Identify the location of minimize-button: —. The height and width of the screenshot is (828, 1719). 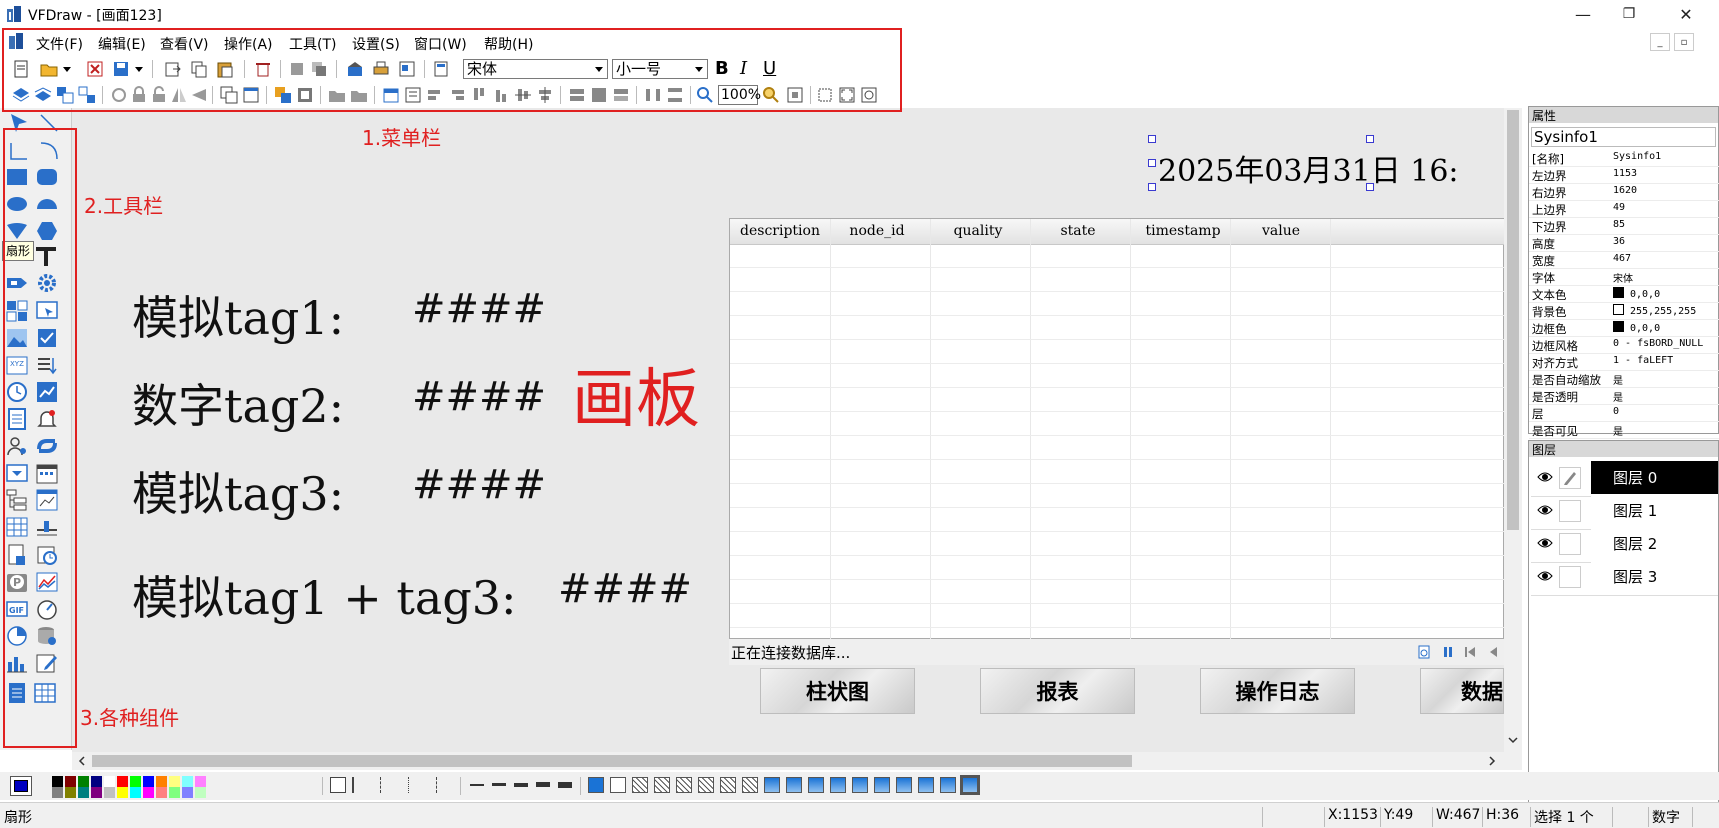
(1583, 14).